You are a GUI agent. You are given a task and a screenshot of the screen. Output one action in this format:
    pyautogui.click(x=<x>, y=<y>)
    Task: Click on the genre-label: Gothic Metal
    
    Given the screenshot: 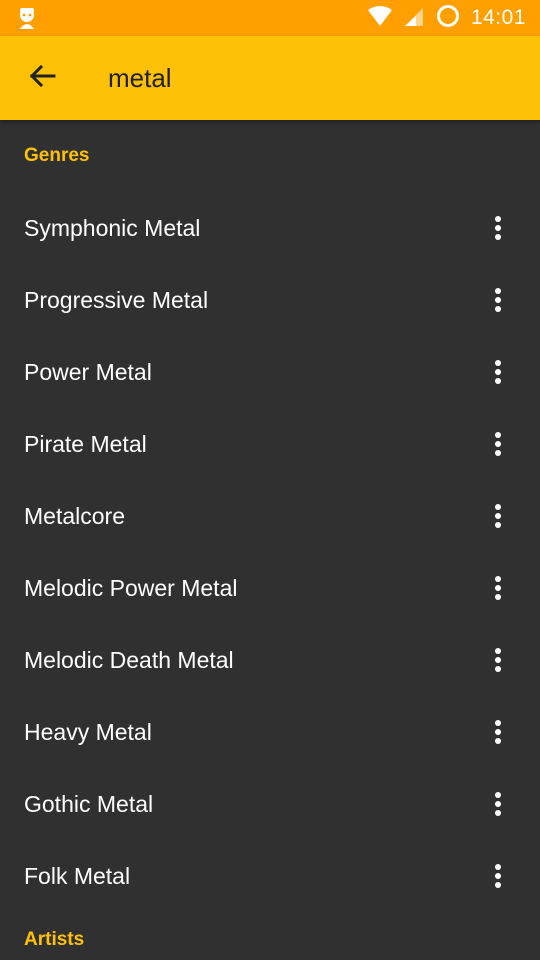 What is the action you would take?
    pyautogui.click(x=89, y=803)
    